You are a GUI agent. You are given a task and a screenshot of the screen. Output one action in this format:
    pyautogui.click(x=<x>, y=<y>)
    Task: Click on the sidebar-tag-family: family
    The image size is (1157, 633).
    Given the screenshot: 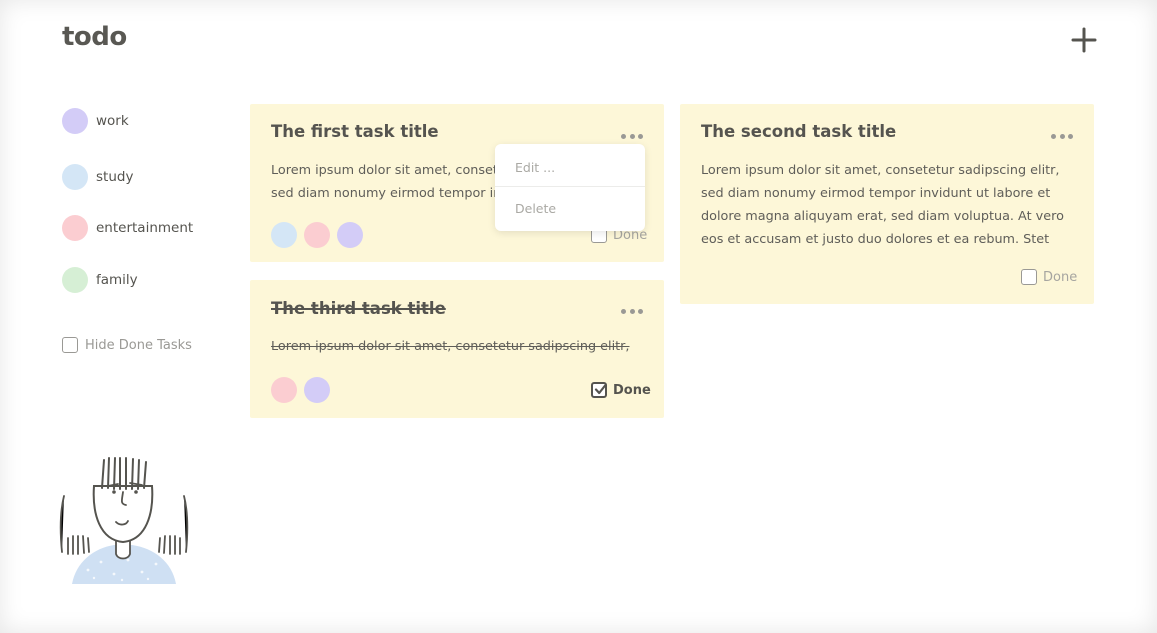 What is the action you would take?
    pyautogui.click(x=100, y=280)
    